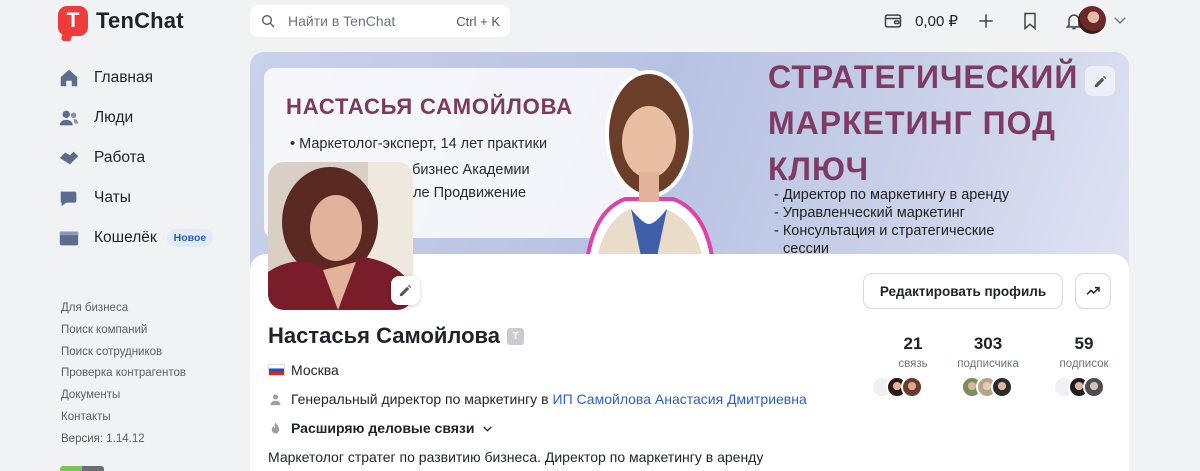  I want to click on language-switch, so click(82, 468).